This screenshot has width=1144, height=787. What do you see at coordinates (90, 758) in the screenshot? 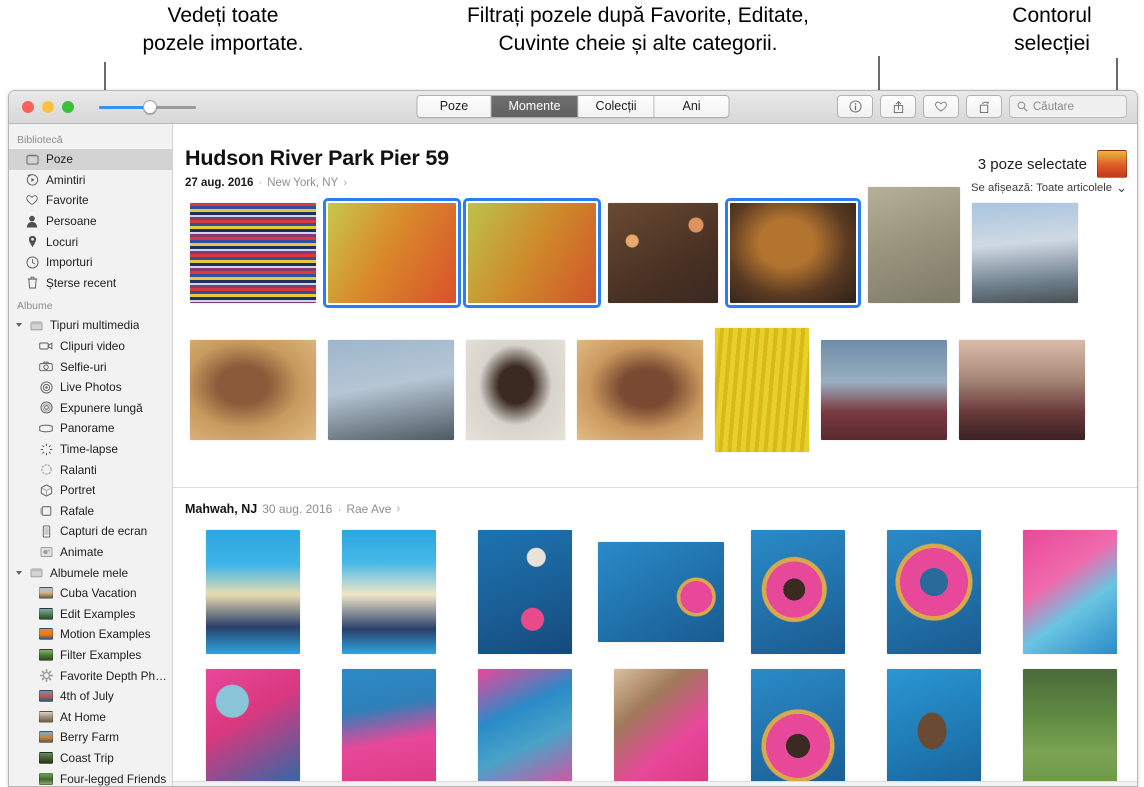
I see `sidebar-item-coast-trip: Coast Trip` at bounding box center [90, 758].